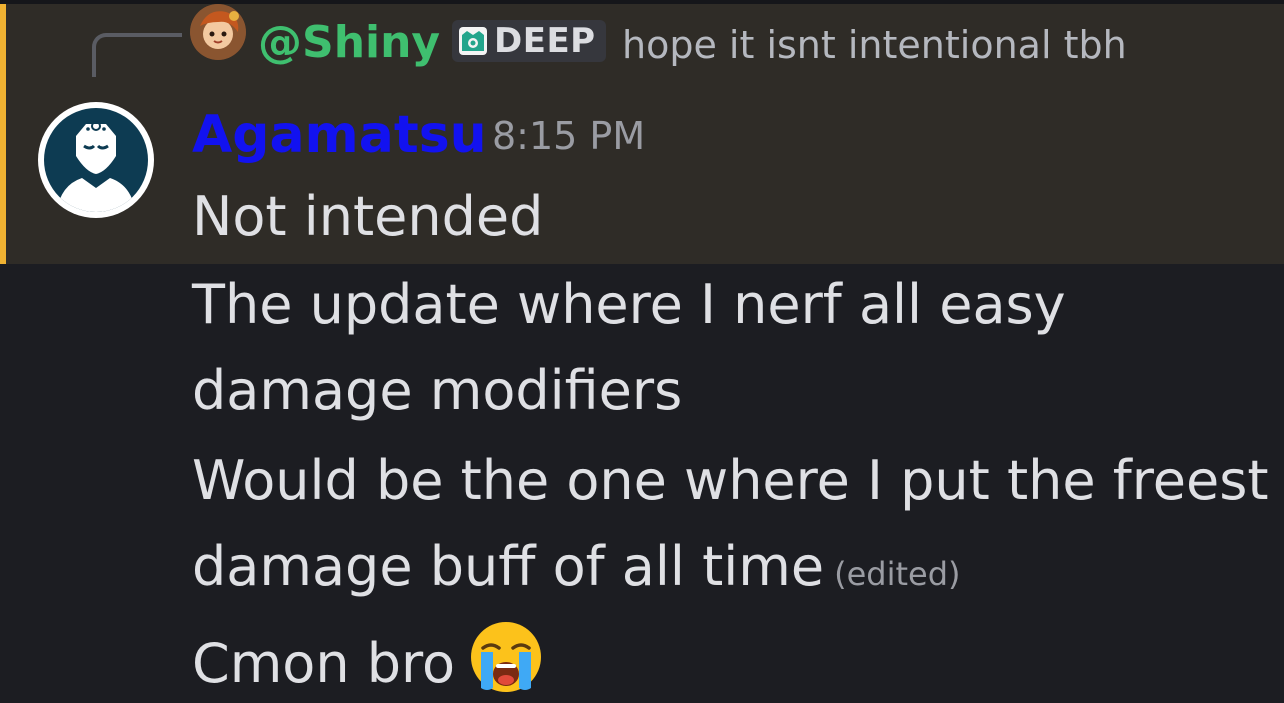 The width and height of the screenshot is (1284, 703). I want to click on role-tag-label: DEEP, so click(545, 41).